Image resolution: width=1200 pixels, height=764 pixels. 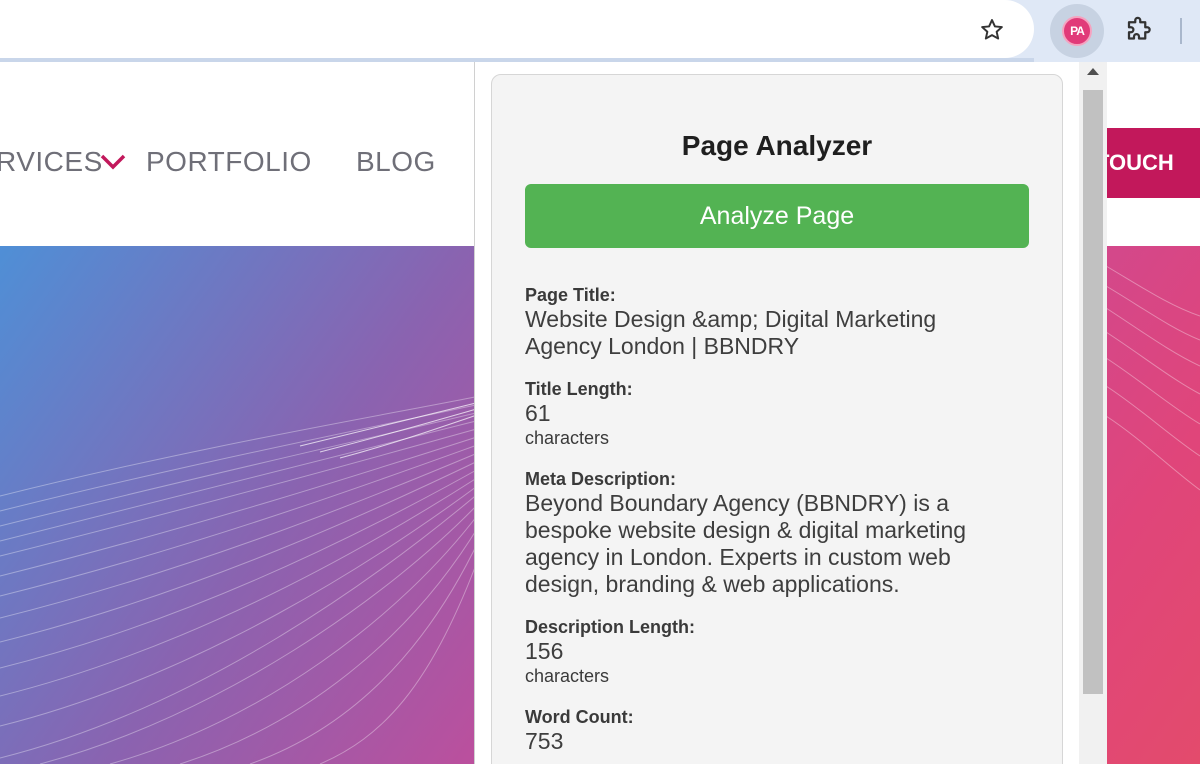 I want to click on browser-toolbar: PA, so click(x=600, y=31).